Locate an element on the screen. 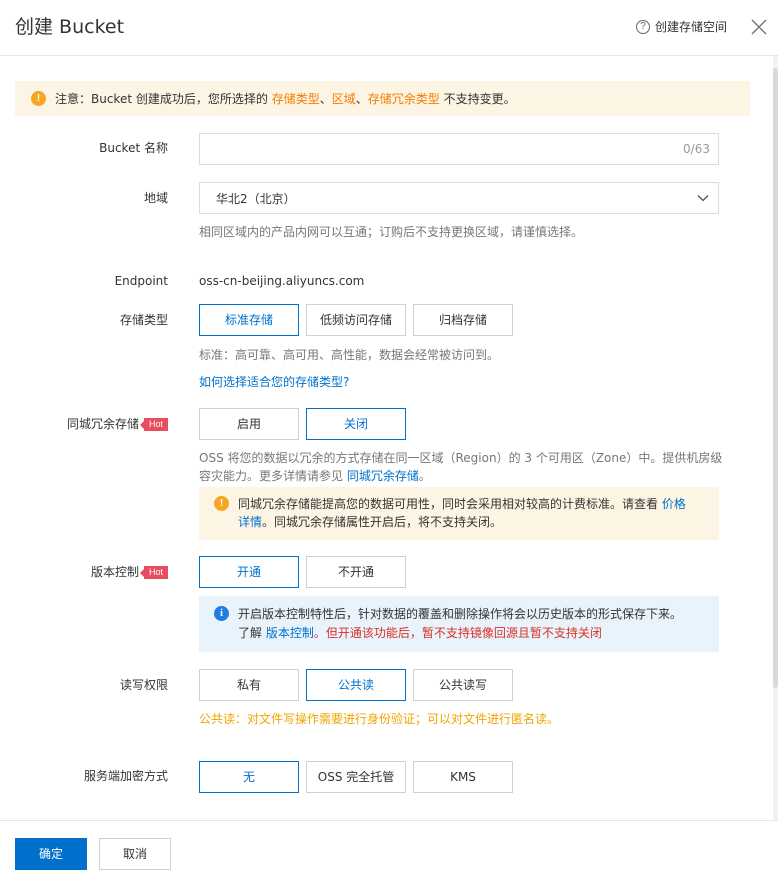  versioning-disable-option: 不开通 is located at coordinates (356, 572).